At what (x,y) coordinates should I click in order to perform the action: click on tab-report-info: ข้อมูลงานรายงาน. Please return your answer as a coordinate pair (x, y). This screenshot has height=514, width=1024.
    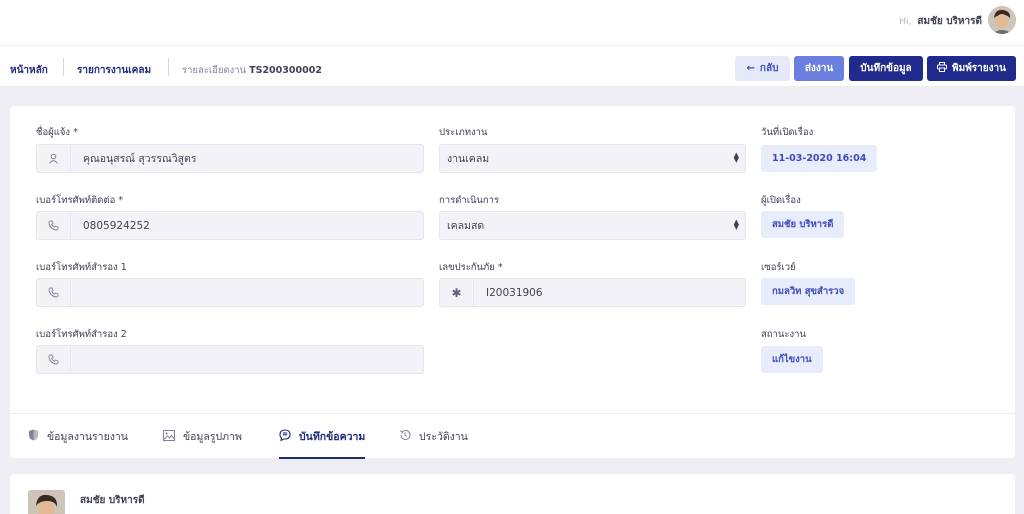
    Looking at the image, I should click on (78, 436).